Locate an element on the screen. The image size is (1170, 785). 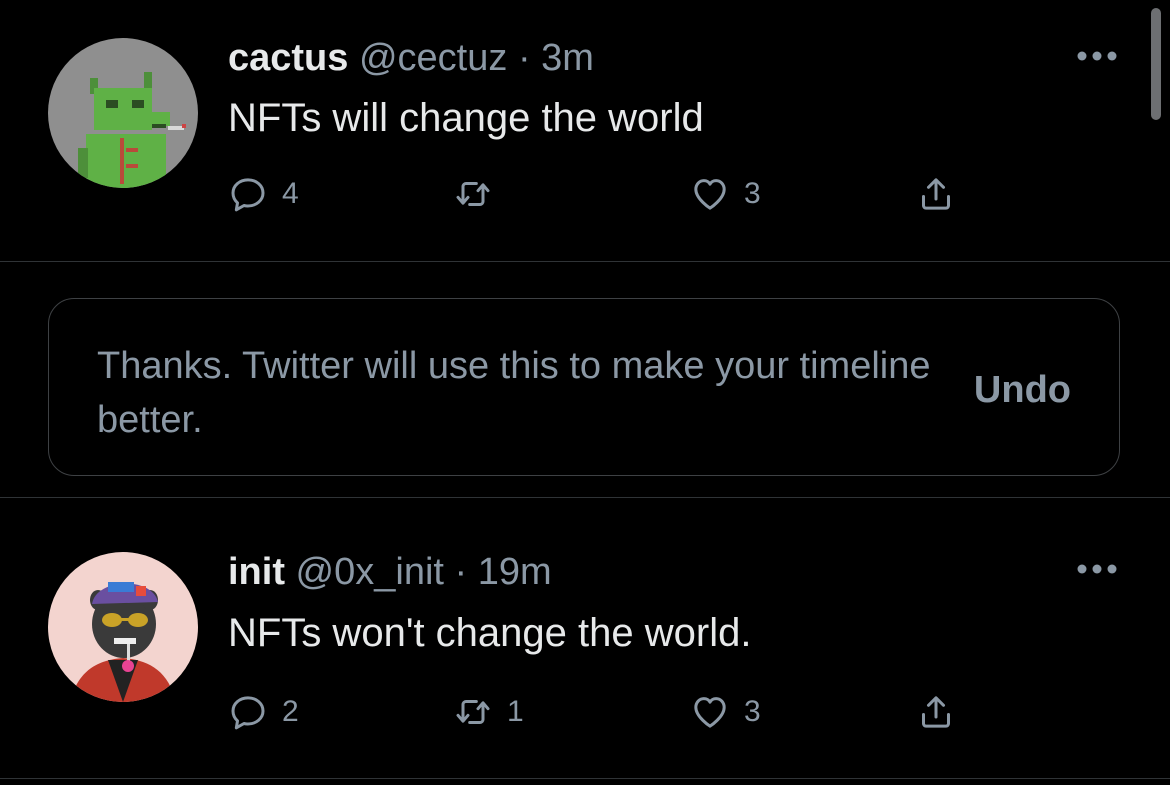
retweet-button is located at coordinates (480, 194).